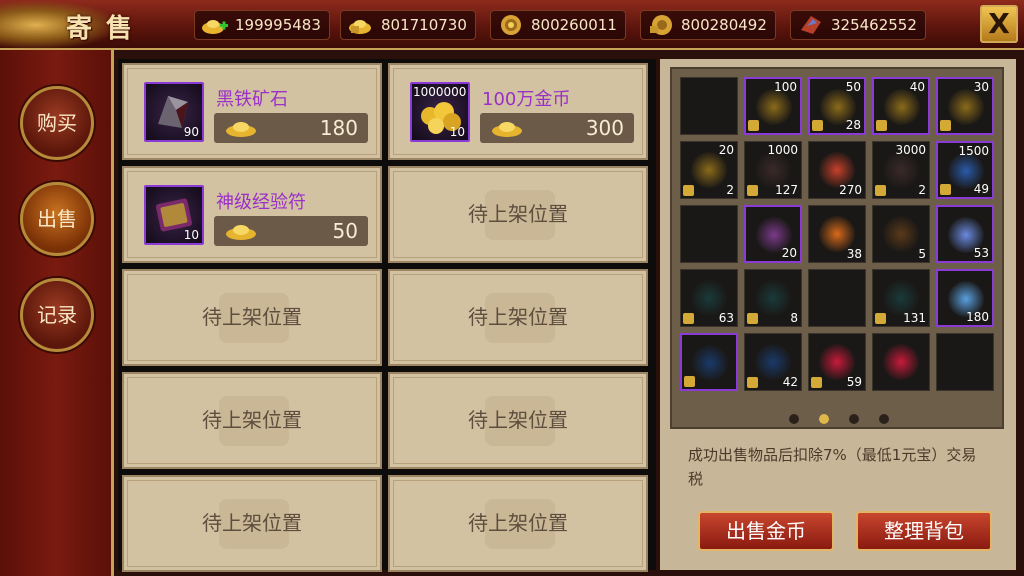  What do you see at coordinates (901, 234) in the screenshot?
I see `inventory-slot: 5` at bounding box center [901, 234].